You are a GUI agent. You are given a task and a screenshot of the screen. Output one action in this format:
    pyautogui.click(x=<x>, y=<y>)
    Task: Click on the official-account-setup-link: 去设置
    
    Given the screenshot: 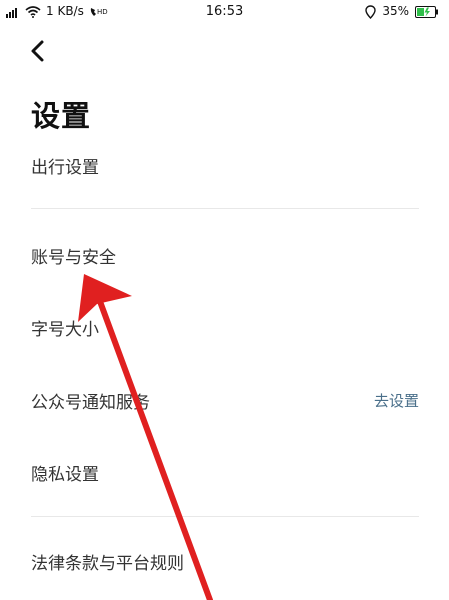 What is the action you would take?
    pyautogui.click(x=396, y=400)
    